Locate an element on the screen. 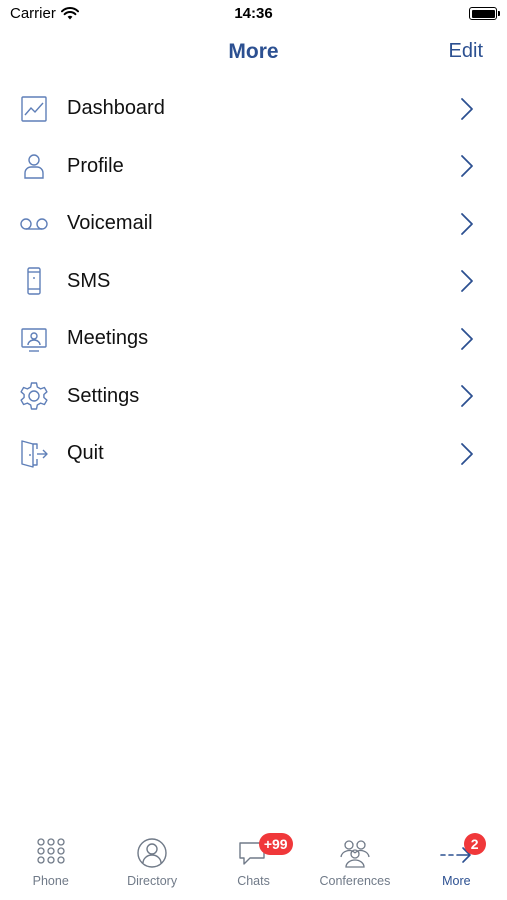  tab-chats: +99 Chats is located at coordinates (253, 865).